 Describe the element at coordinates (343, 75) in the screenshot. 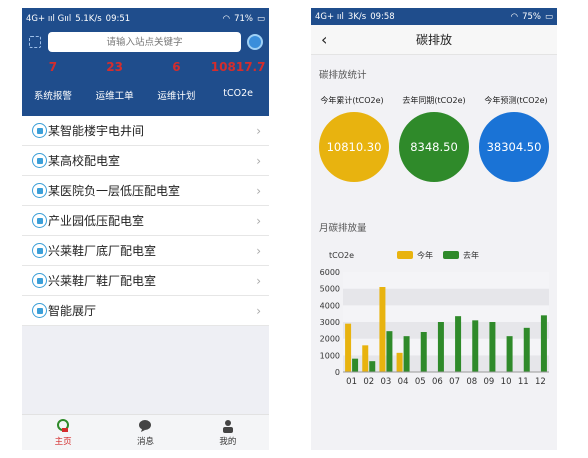

I see `section-title-stats: 碳排放统计` at that location.